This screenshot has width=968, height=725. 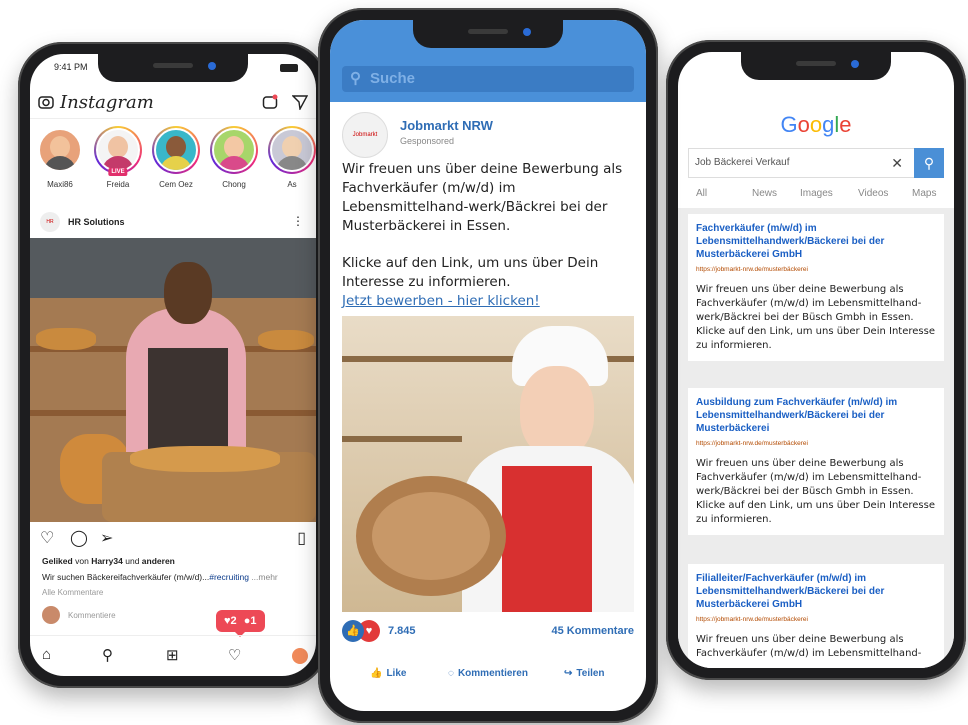 I want to click on clear-icon: ✕, so click(x=897, y=163).